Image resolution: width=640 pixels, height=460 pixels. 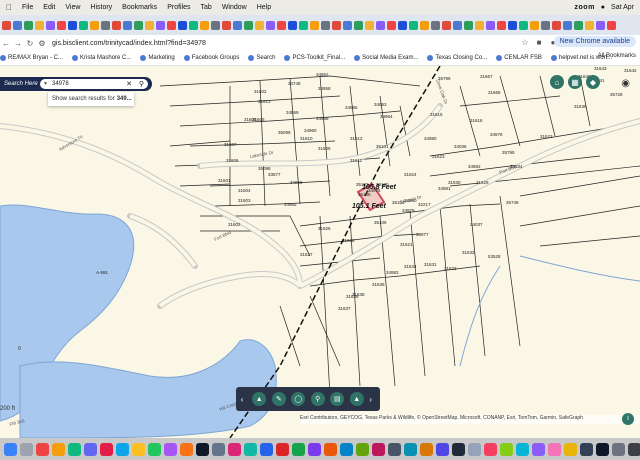 I want to click on reload-icon: ↻, so click(x=30, y=43).